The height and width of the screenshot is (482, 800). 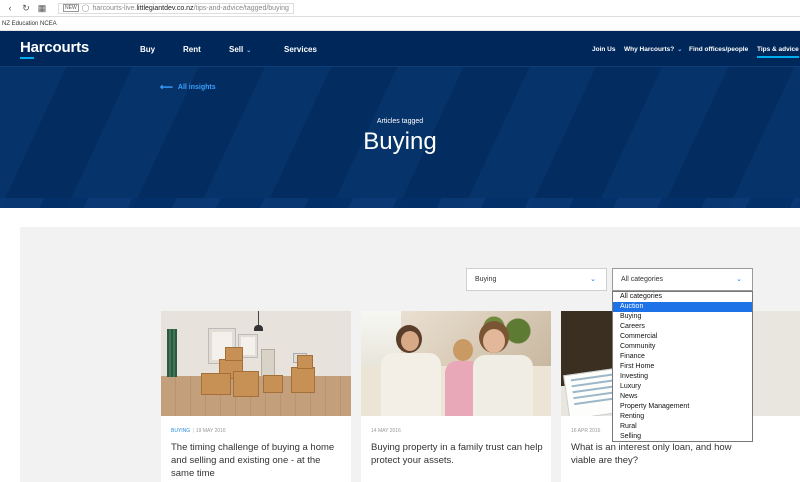 I want to click on globe-icon: ◯, so click(x=85, y=8).